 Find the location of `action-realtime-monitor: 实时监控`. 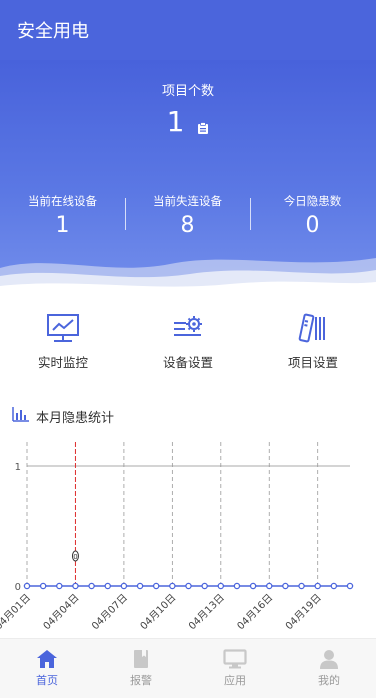

action-realtime-monitor: 实时监控 is located at coordinates (63, 341).